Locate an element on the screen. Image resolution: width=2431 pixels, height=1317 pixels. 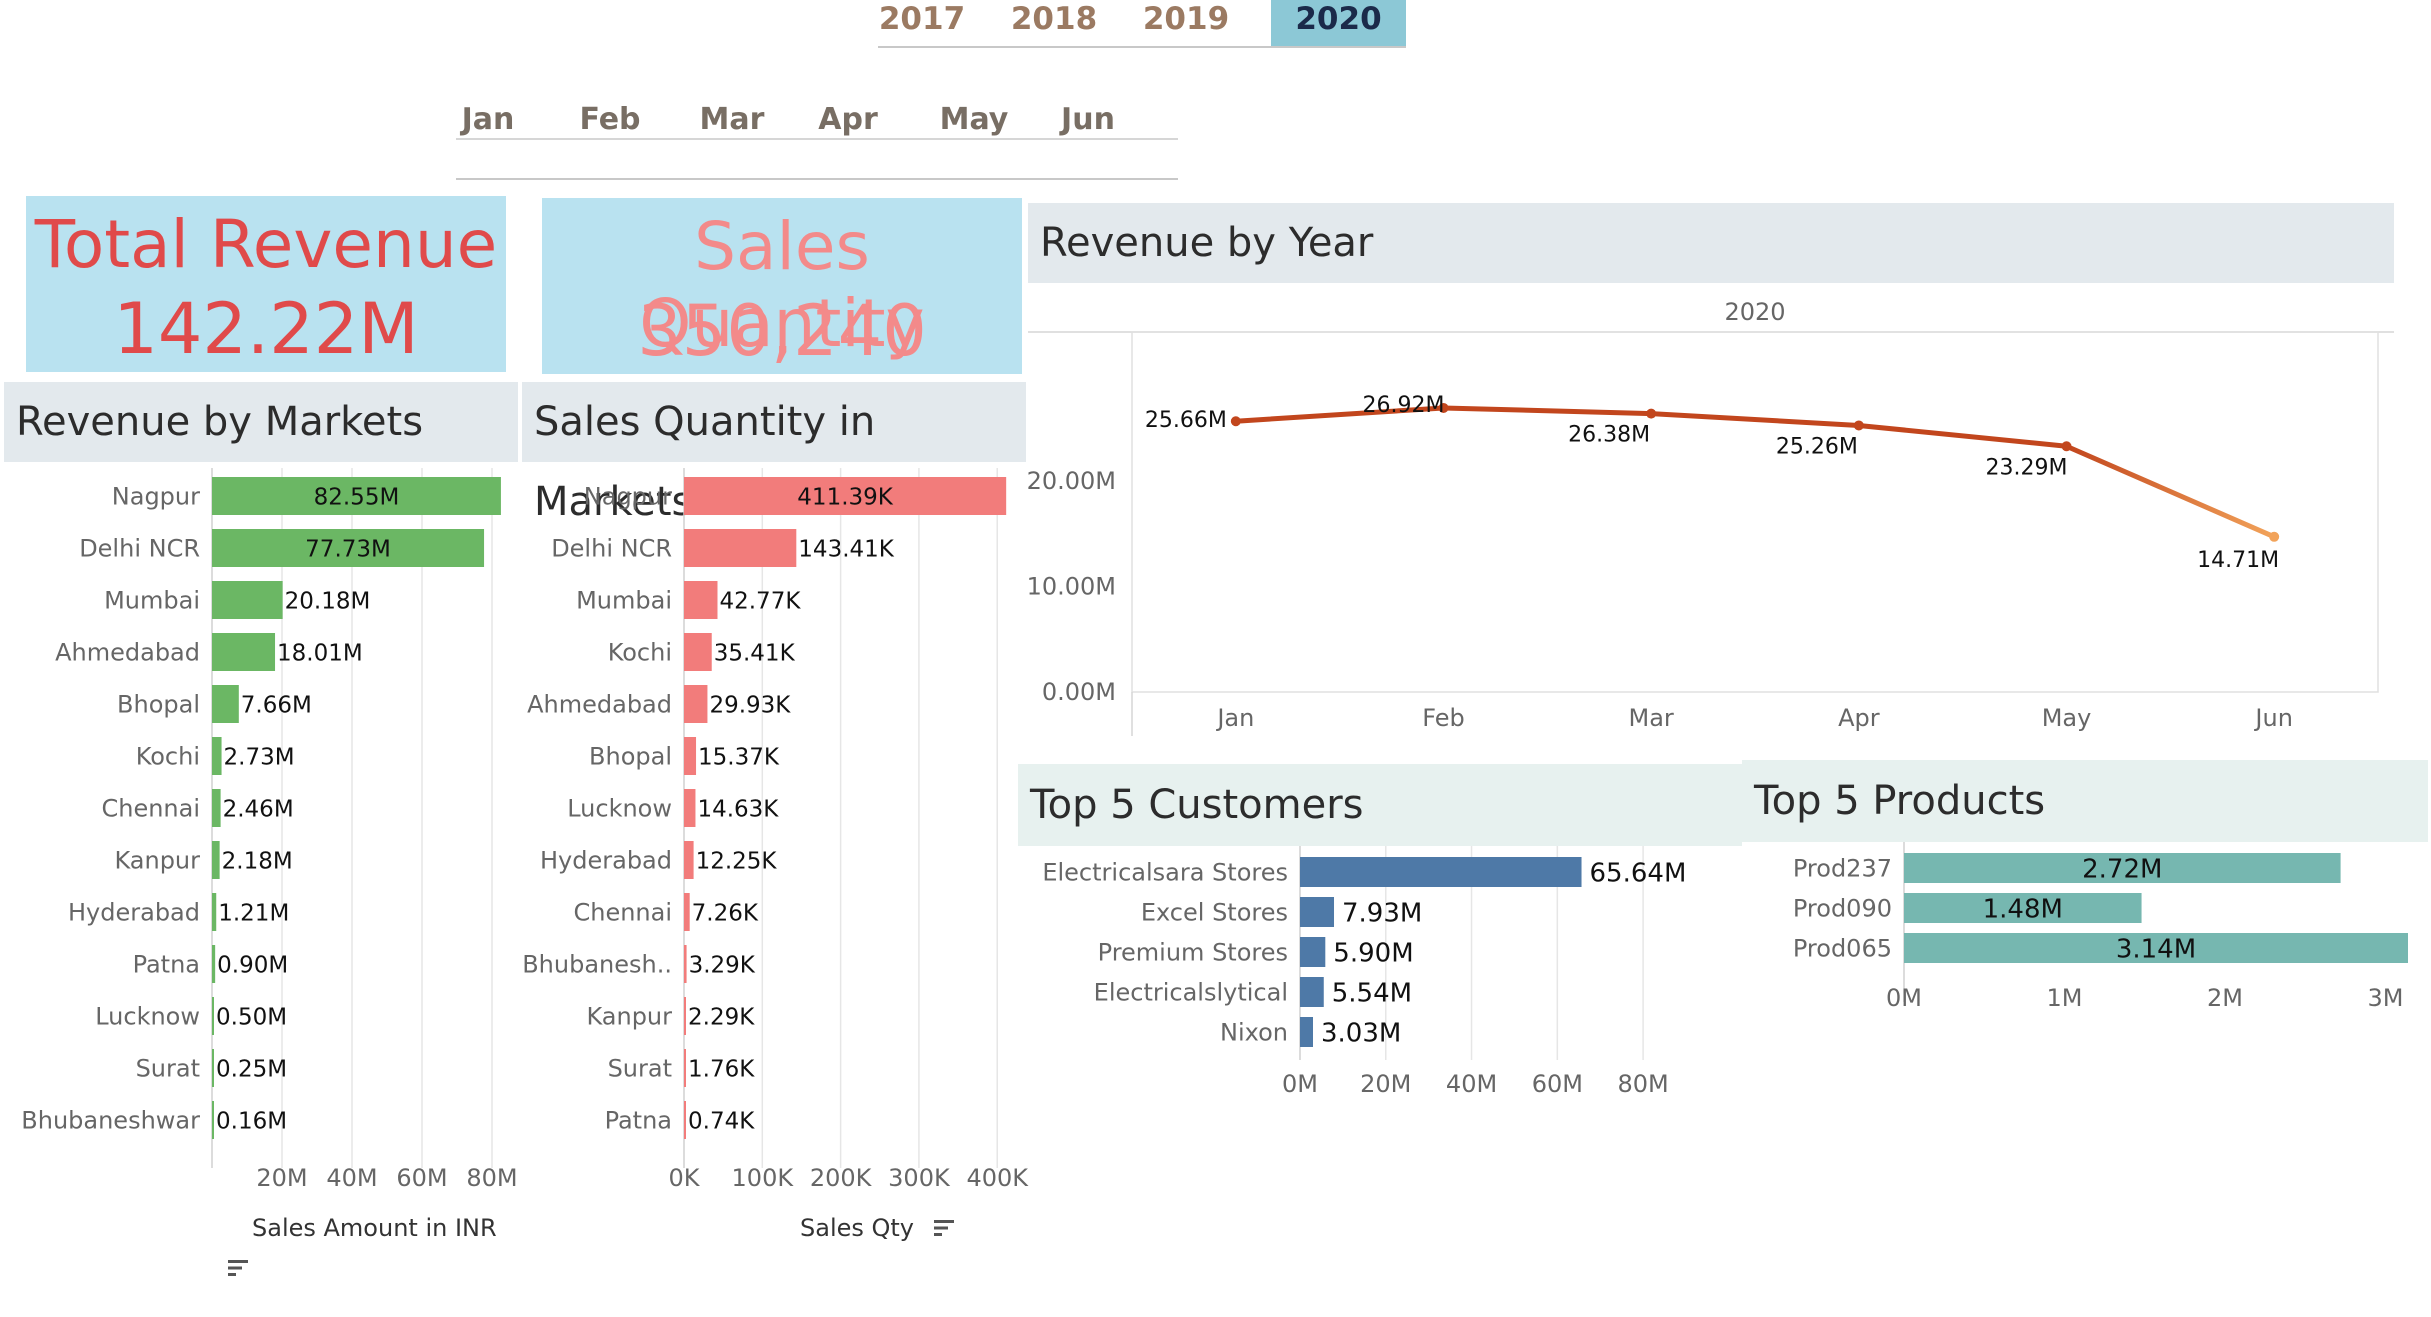
data-label: 25.26M is located at coordinates (1817, 446).